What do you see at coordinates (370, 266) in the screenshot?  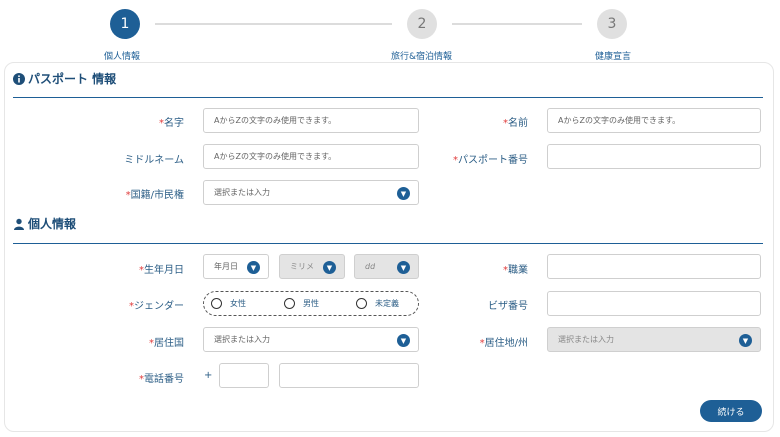 I see `birth-day-placeholder: dd` at bounding box center [370, 266].